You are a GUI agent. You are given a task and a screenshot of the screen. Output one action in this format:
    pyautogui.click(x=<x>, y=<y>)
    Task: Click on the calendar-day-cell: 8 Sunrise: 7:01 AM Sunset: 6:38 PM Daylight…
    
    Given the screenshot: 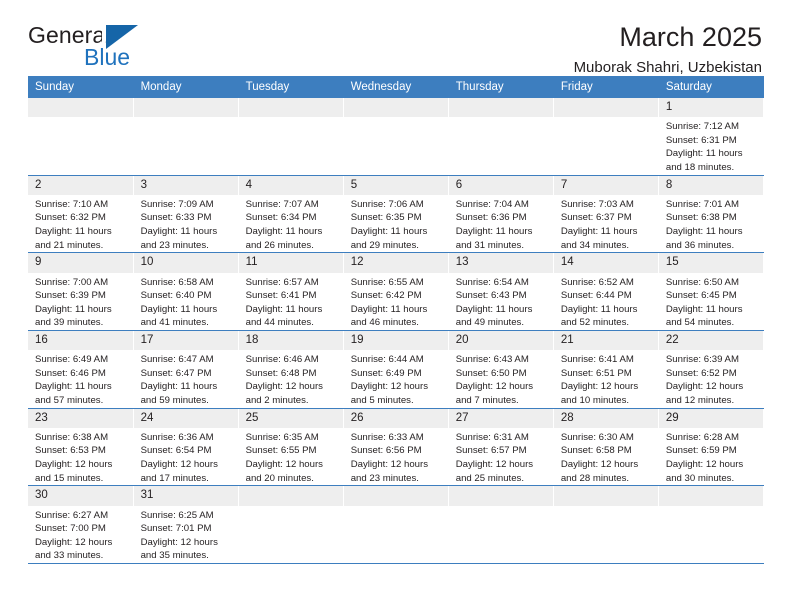 What is the action you would take?
    pyautogui.click(x=711, y=214)
    